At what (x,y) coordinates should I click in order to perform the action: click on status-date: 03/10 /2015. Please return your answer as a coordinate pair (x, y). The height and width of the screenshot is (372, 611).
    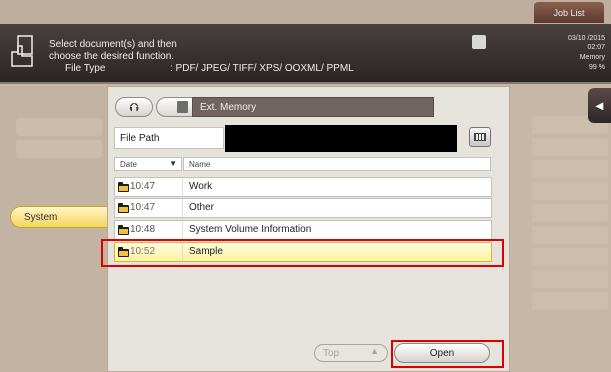
    Looking at the image, I should click on (586, 38).